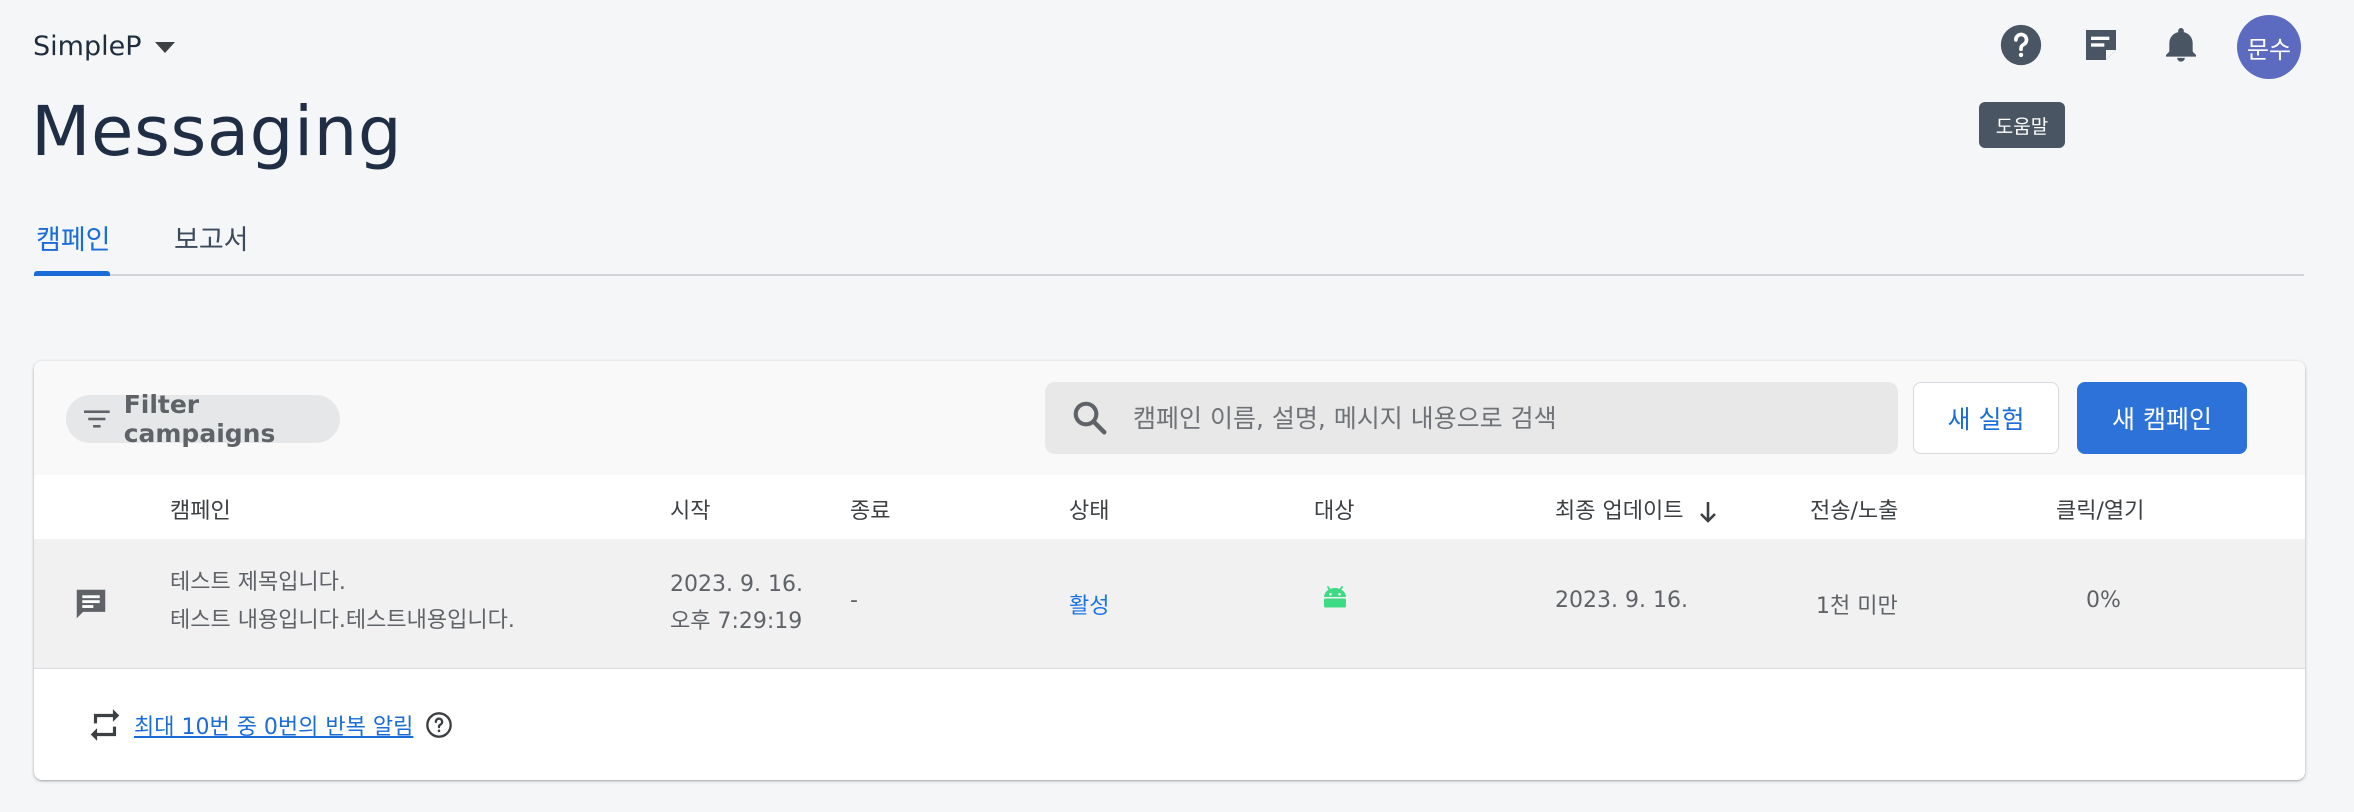 This screenshot has width=2354, height=812. What do you see at coordinates (2269, 49) in the screenshot?
I see `avatar-initials: 문수` at bounding box center [2269, 49].